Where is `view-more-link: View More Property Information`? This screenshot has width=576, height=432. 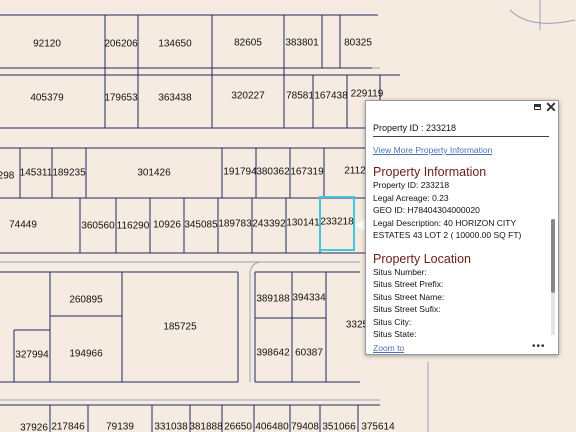
view-more-link: View More Property Information is located at coordinates (463, 150).